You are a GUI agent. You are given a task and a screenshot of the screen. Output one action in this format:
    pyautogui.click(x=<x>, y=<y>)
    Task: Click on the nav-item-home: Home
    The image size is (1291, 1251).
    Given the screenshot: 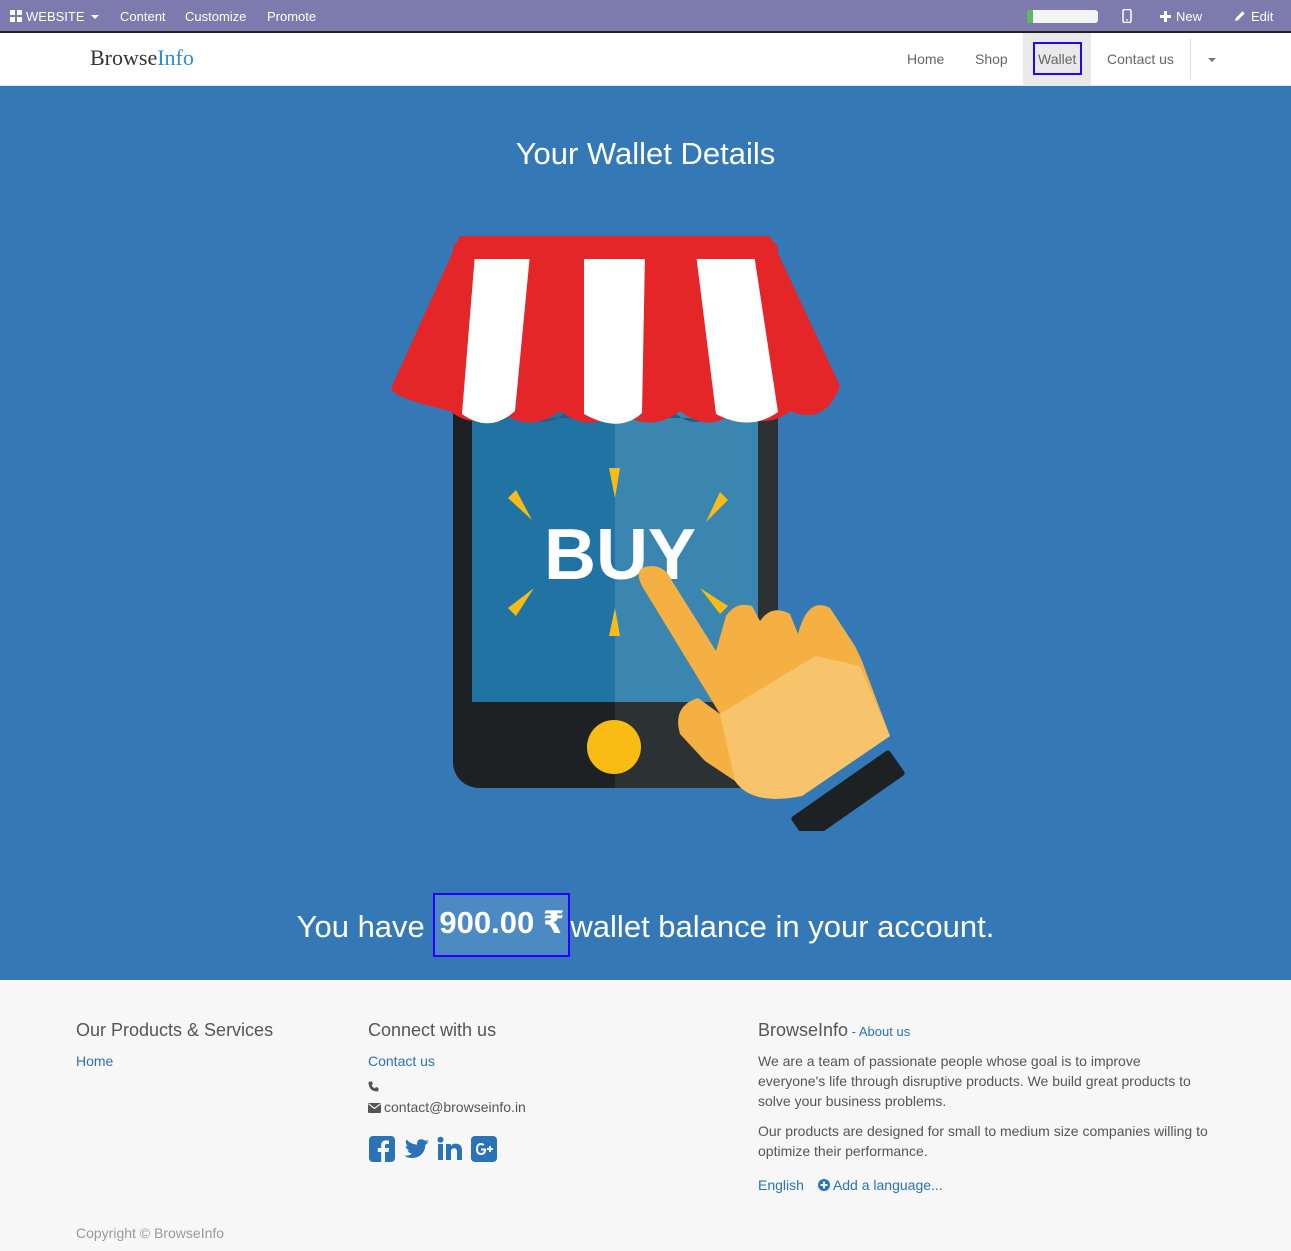 What is the action you would take?
    pyautogui.click(x=925, y=59)
    